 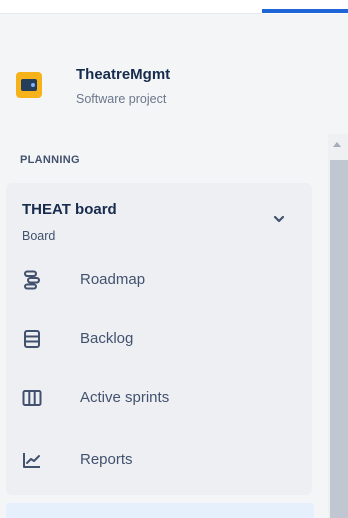 I want to click on sidebar-item-label: Active sprints, so click(x=125, y=397).